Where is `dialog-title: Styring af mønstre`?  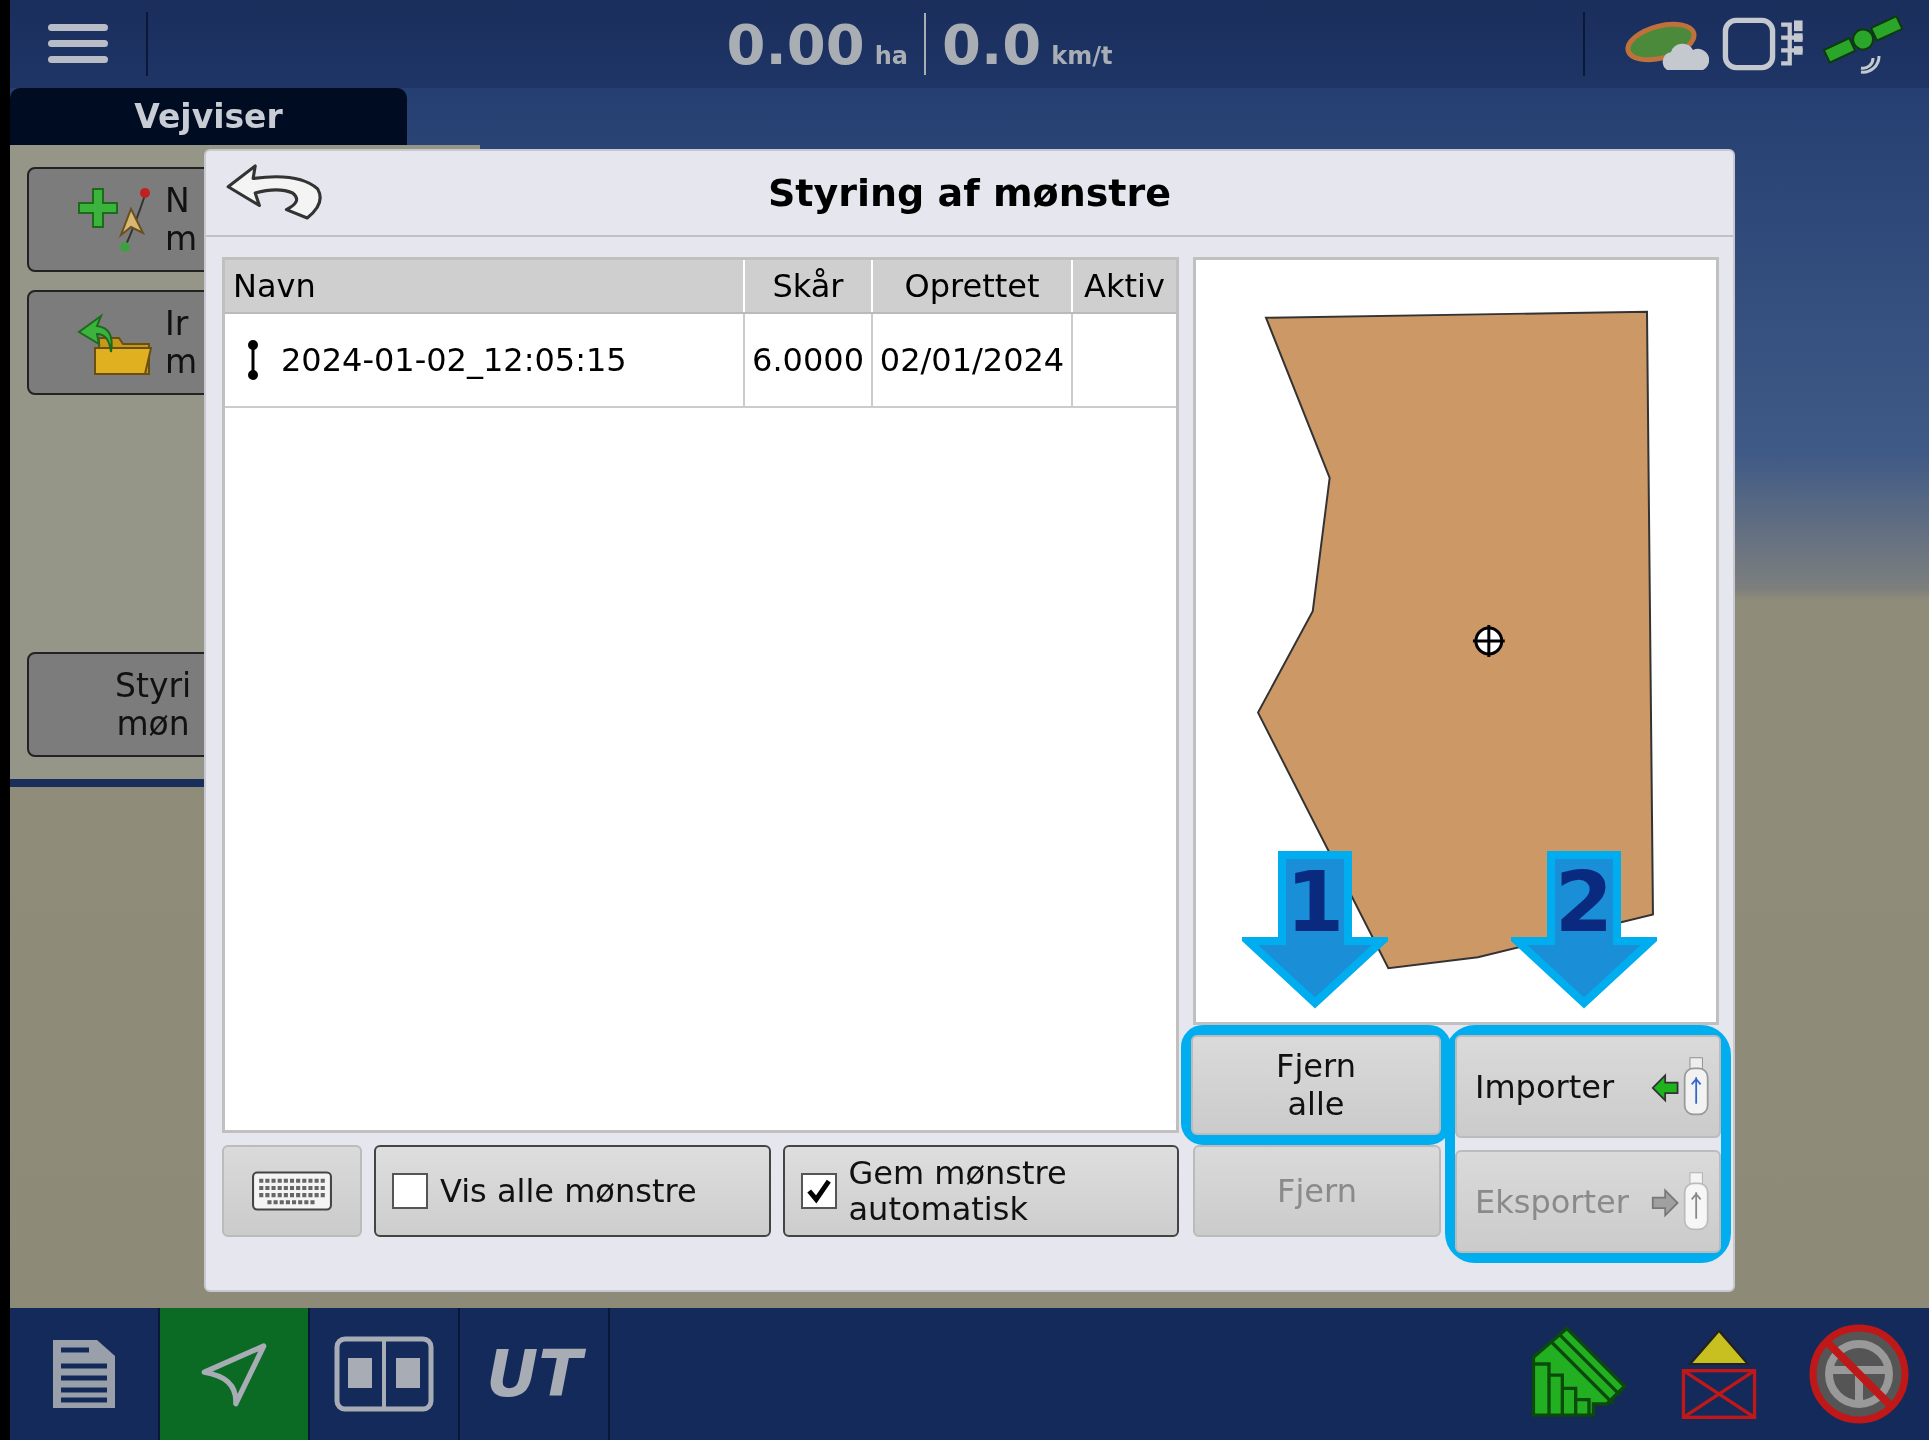
dialog-title: Styring af mønstre is located at coordinates (969, 193).